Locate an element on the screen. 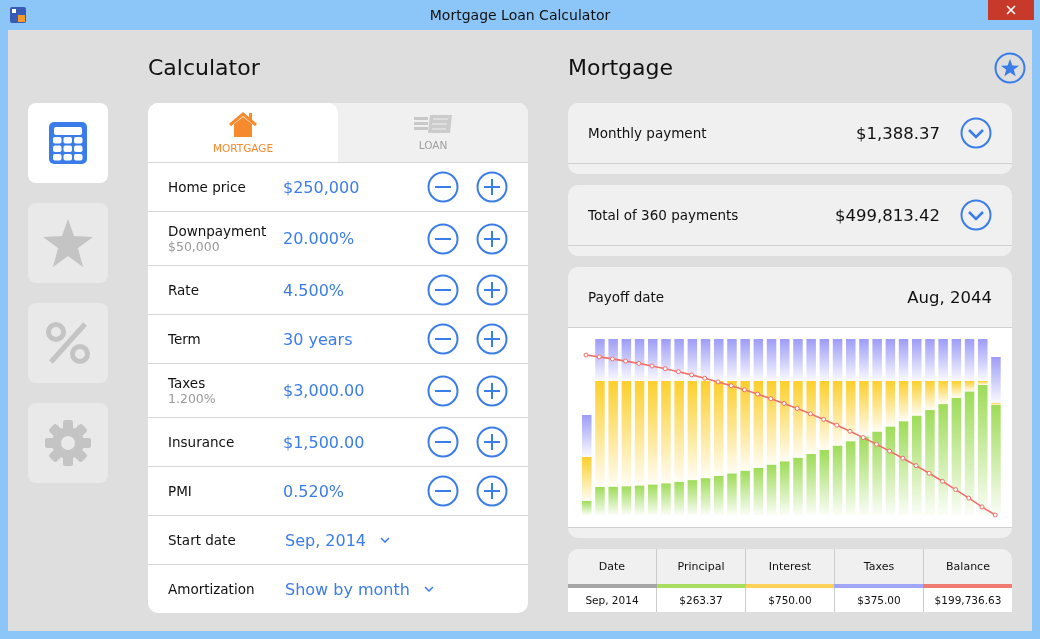 Image resolution: width=1040 pixels, height=639 pixels. section-title: Calculator is located at coordinates (204, 68).